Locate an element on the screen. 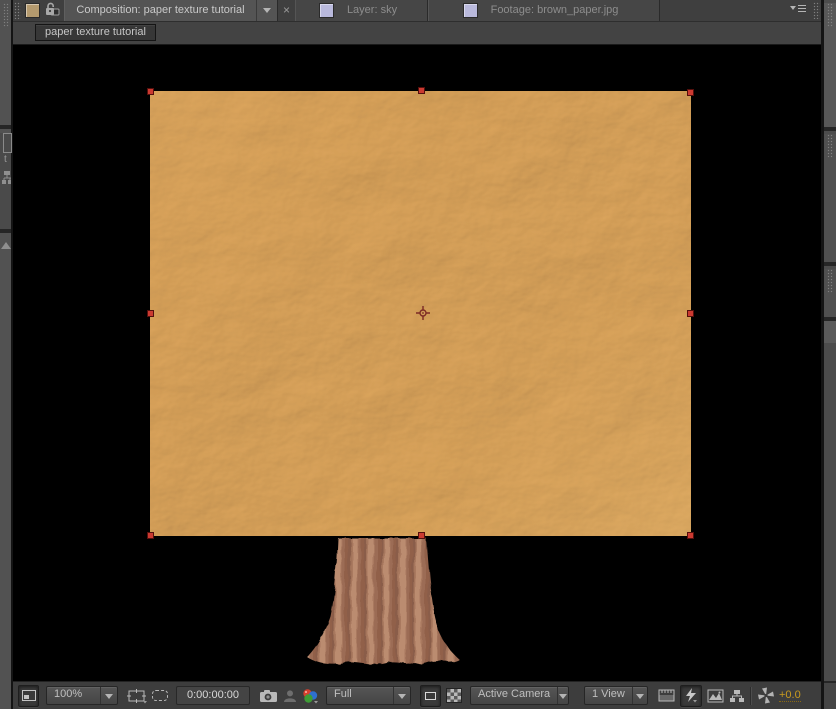 The height and width of the screenshot is (709, 836). viewer-dropdown-button is located at coordinates (266, 10).